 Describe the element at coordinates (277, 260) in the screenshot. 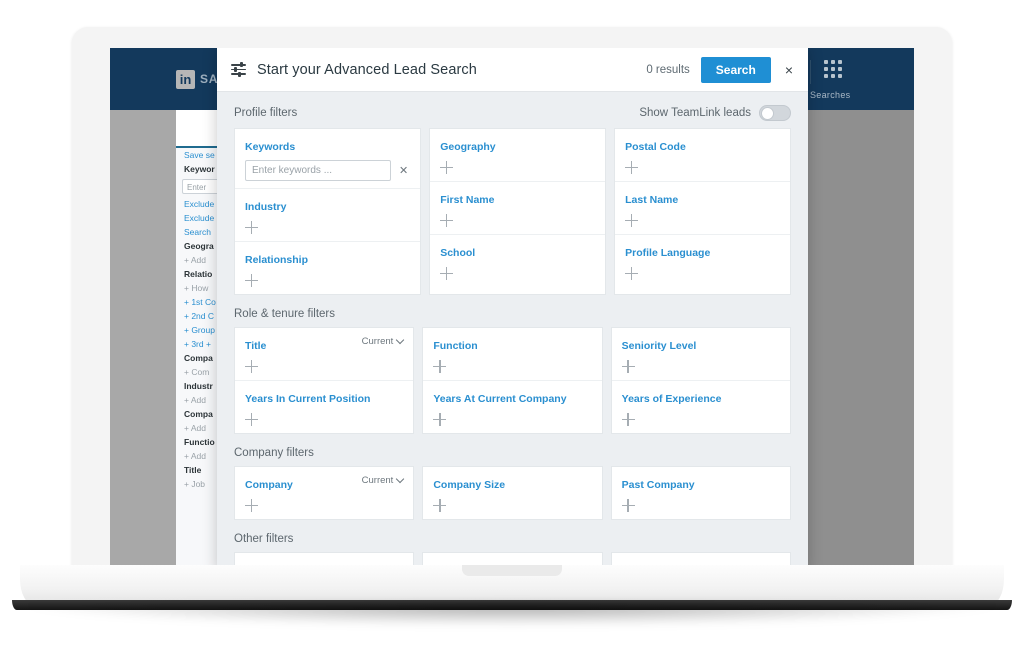

I see `filter-label: Relationship` at that location.